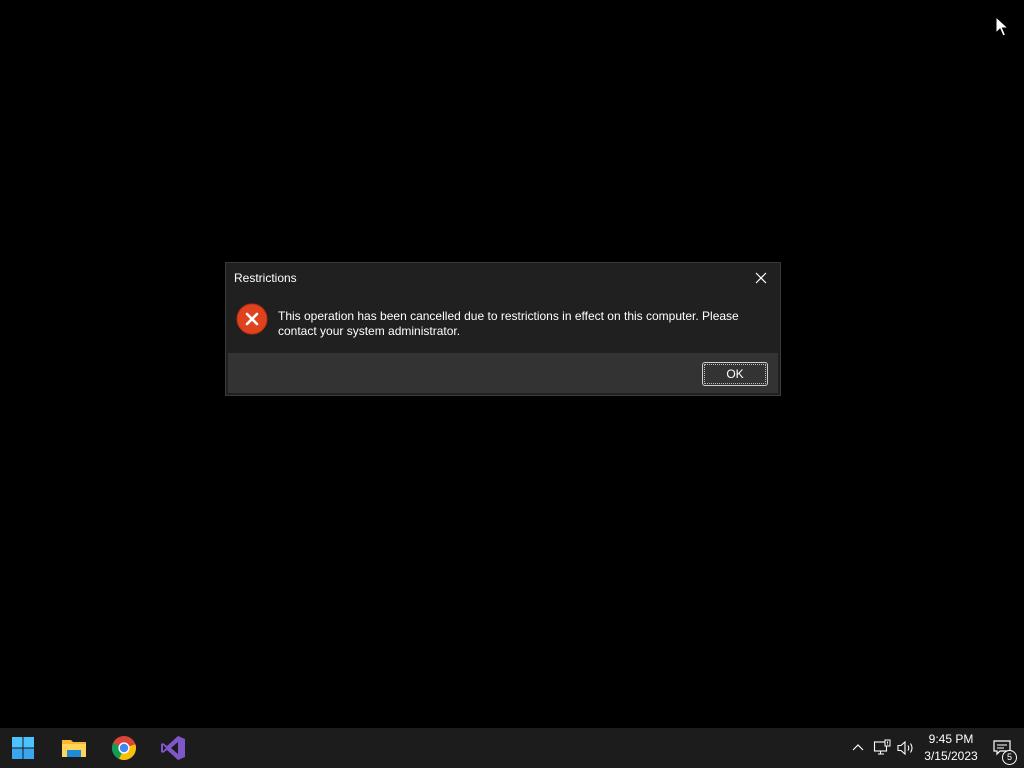  I want to click on chevron-up-icon, so click(858, 747).